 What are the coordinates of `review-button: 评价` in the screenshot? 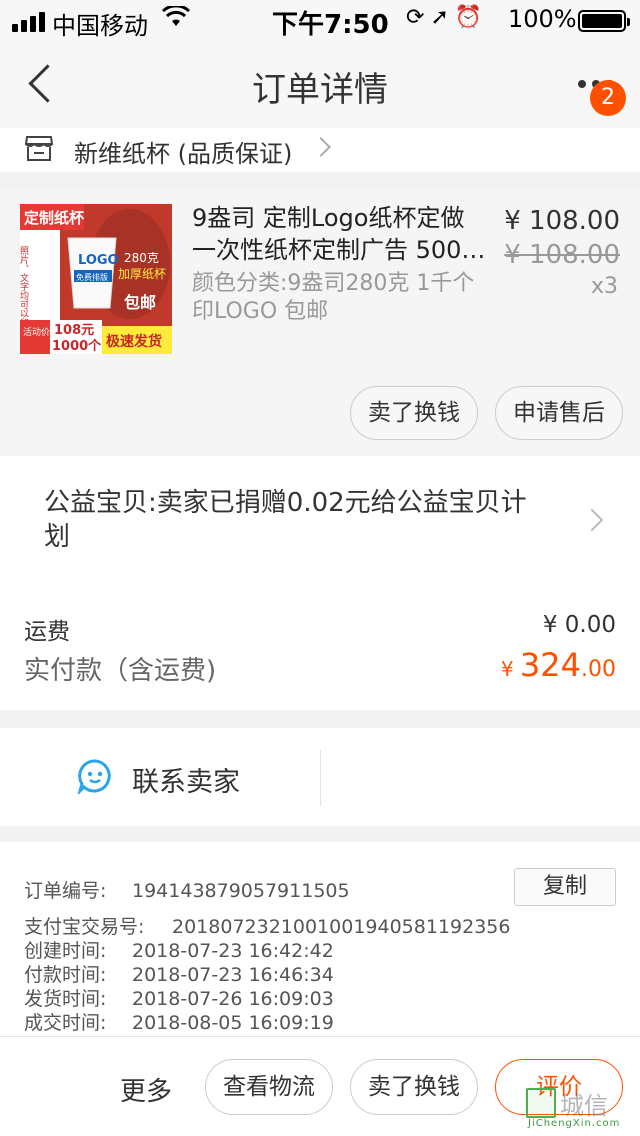 It's located at (559, 1087).